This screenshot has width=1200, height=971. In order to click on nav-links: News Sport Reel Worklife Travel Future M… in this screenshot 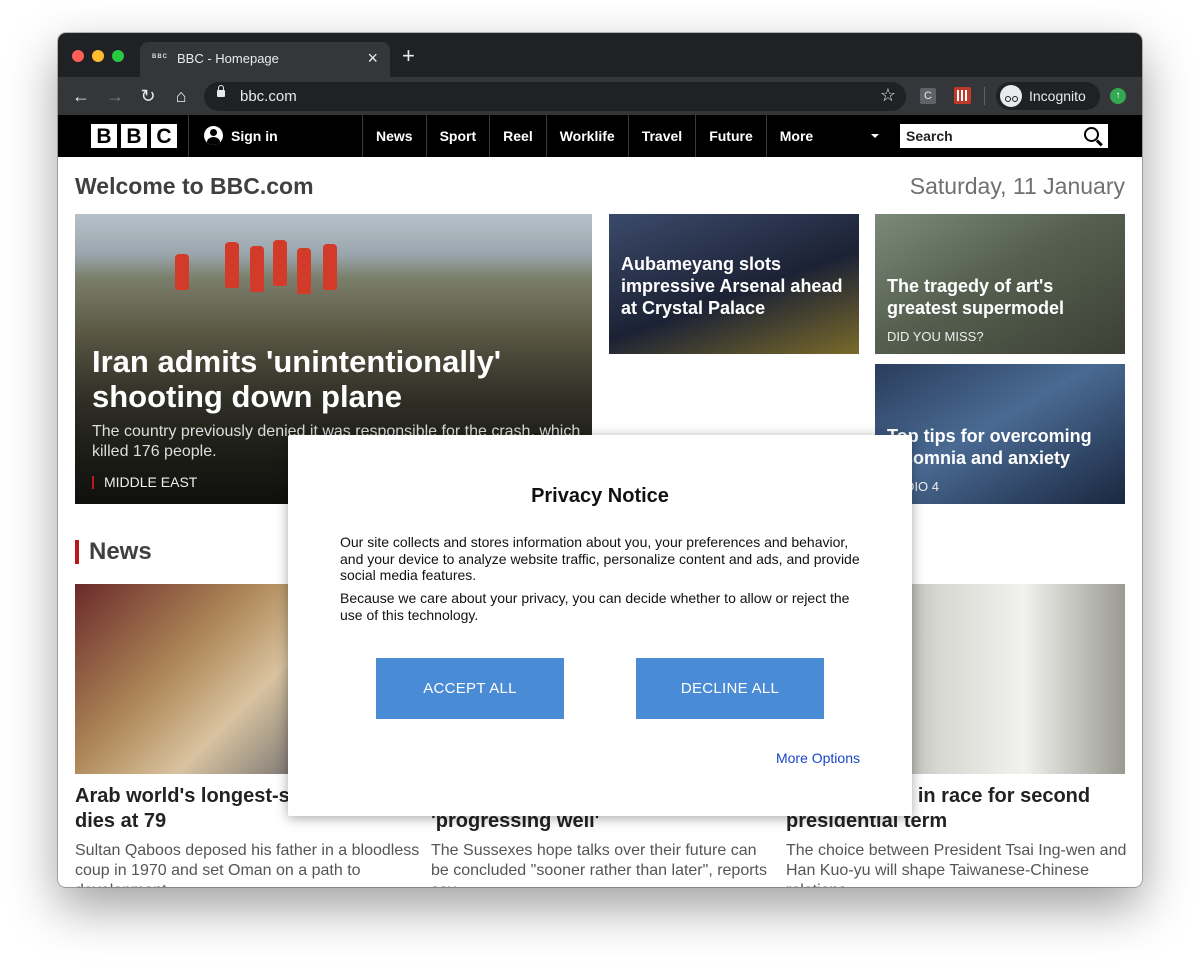, I will do `click(625, 136)`.